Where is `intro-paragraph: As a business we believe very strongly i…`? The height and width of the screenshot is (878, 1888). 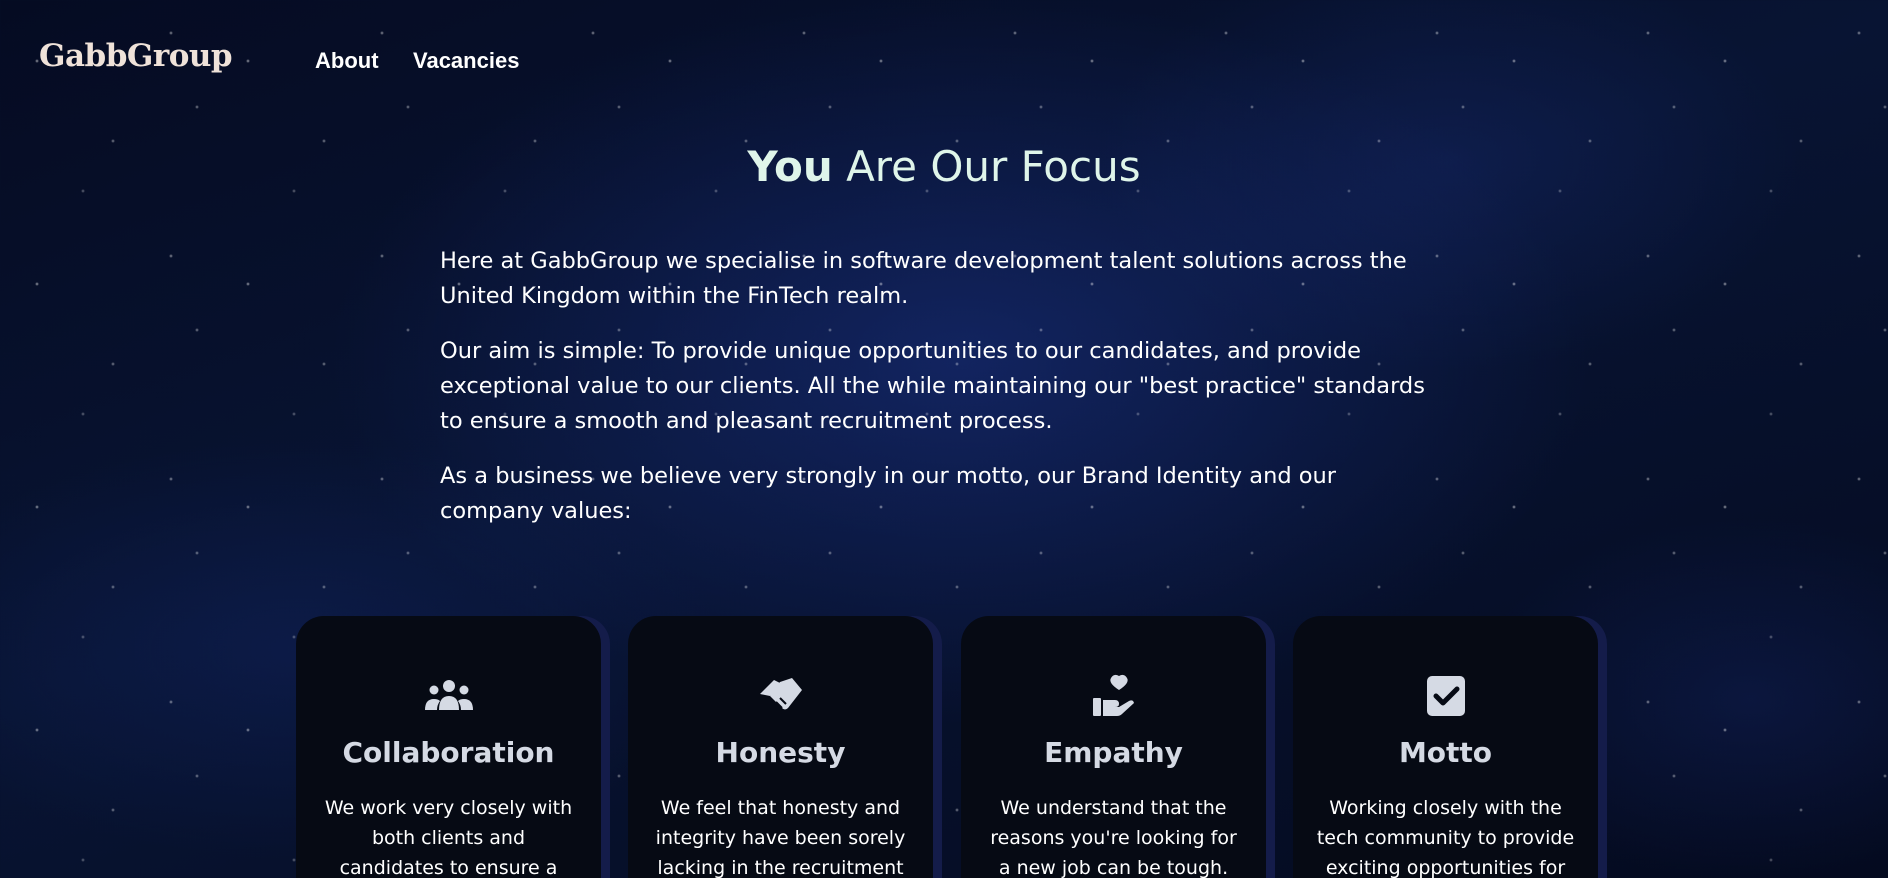 intro-paragraph: As a business we believe very strongly i… is located at coordinates (888, 493).